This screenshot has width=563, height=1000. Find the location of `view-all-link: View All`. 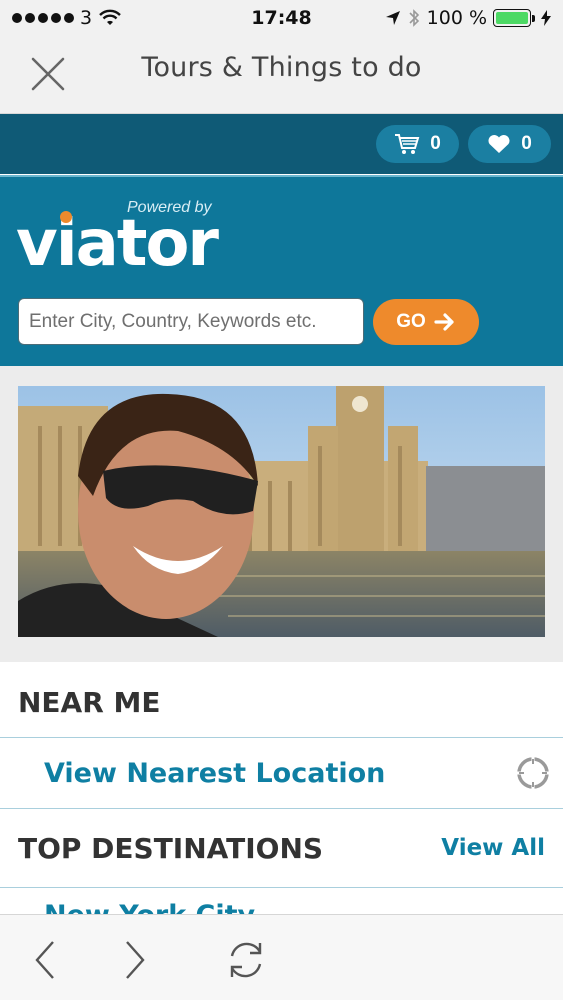

view-all-link: View All is located at coordinates (493, 848).